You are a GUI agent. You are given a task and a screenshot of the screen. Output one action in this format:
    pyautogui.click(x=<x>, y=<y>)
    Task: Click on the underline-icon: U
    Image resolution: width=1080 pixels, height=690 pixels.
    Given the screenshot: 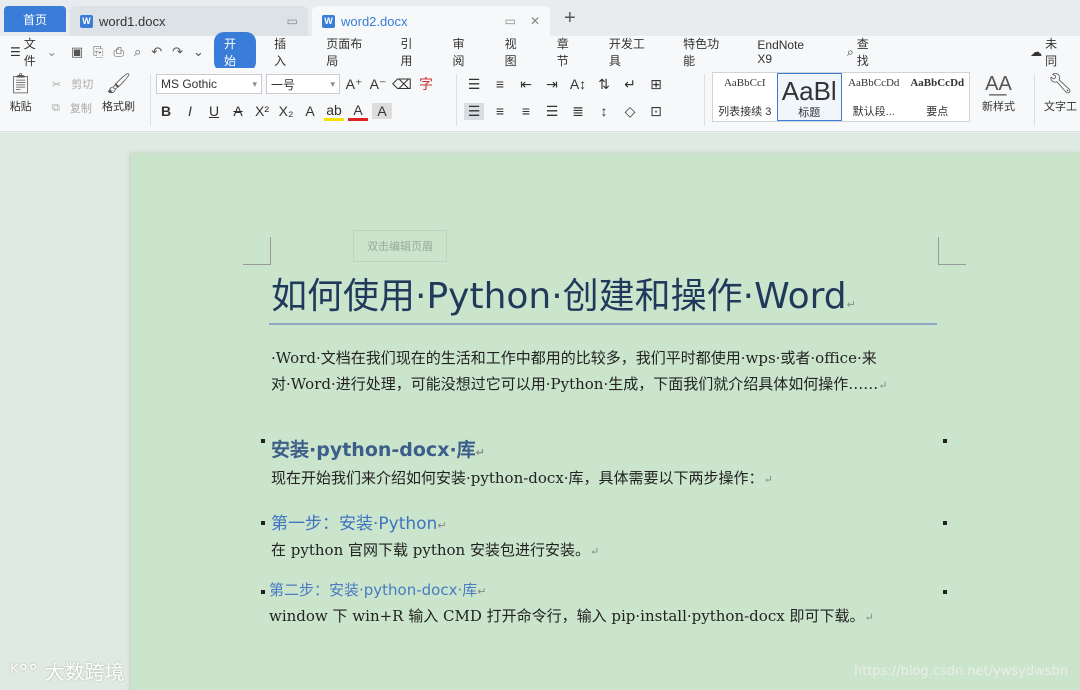 What is the action you would take?
    pyautogui.click(x=214, y=111)
    